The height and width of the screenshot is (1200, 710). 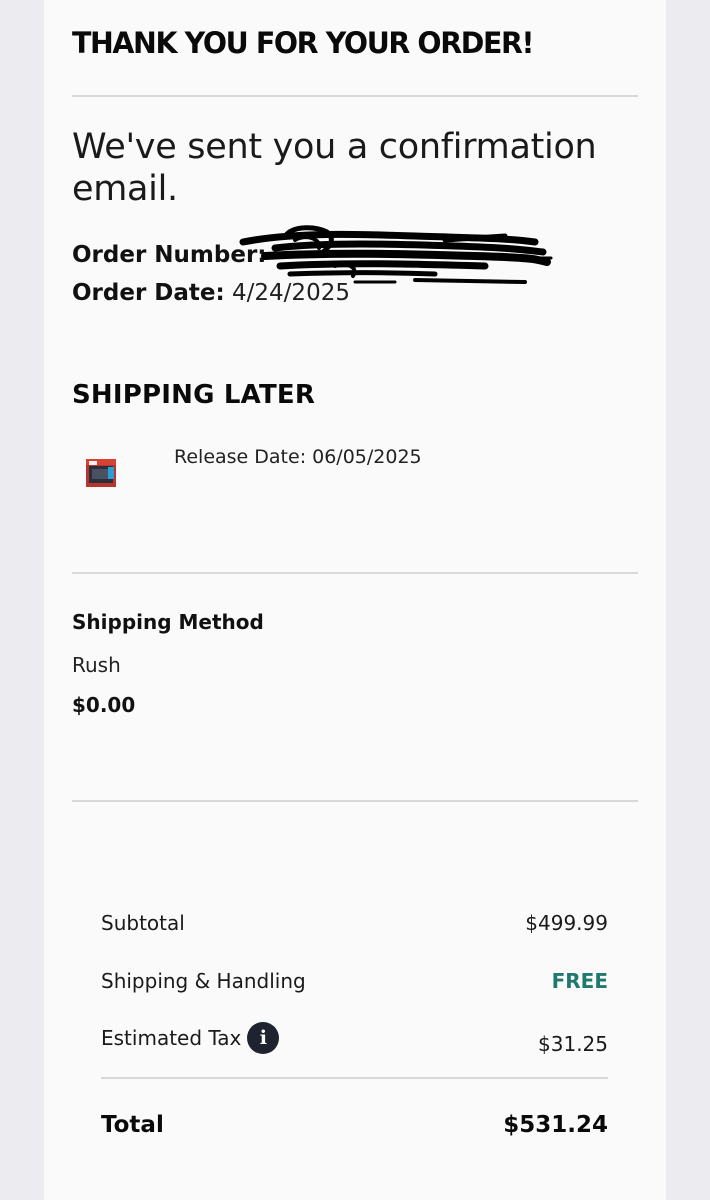 What do you see at coordinates (573, 1044) in the screenshot?
I see `estimated-tax-value: $31.25` at bounding box center [573, 1044].